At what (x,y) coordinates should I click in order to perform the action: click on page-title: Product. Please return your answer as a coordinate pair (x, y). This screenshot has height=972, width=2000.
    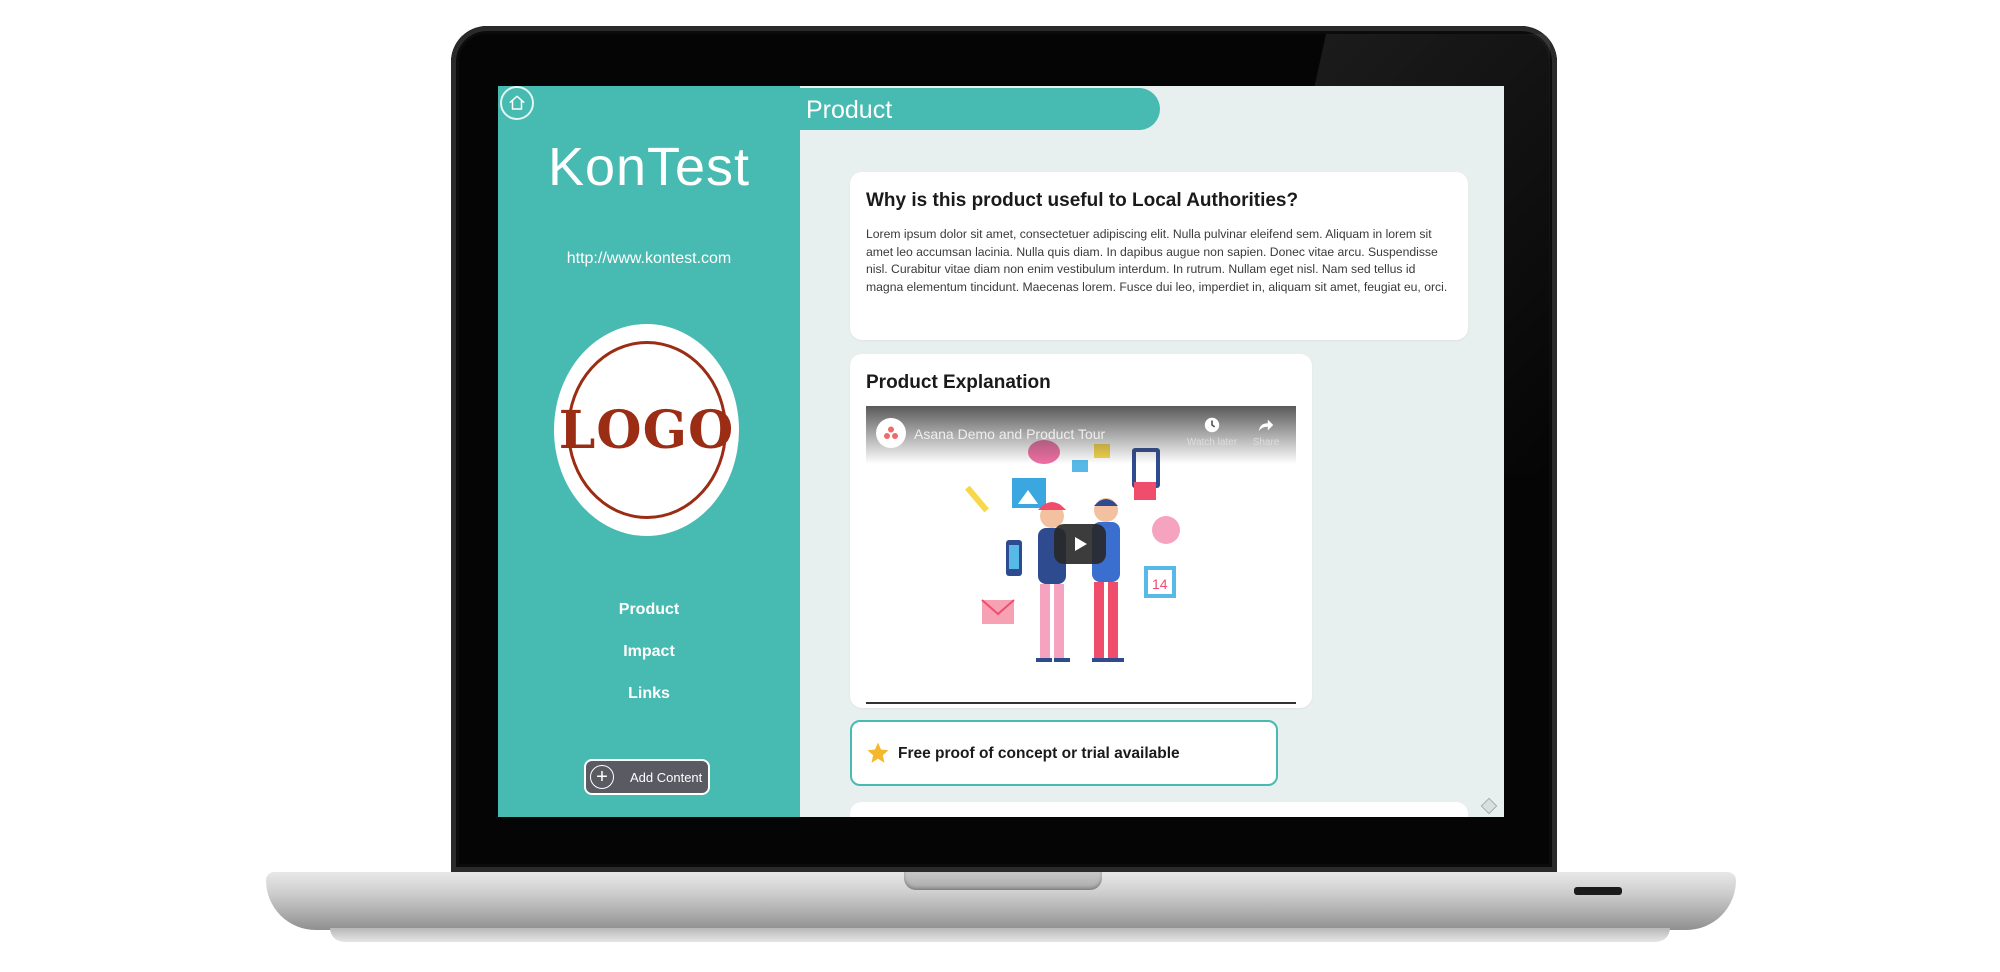
    Looking at the image, I should click on (849, 110).